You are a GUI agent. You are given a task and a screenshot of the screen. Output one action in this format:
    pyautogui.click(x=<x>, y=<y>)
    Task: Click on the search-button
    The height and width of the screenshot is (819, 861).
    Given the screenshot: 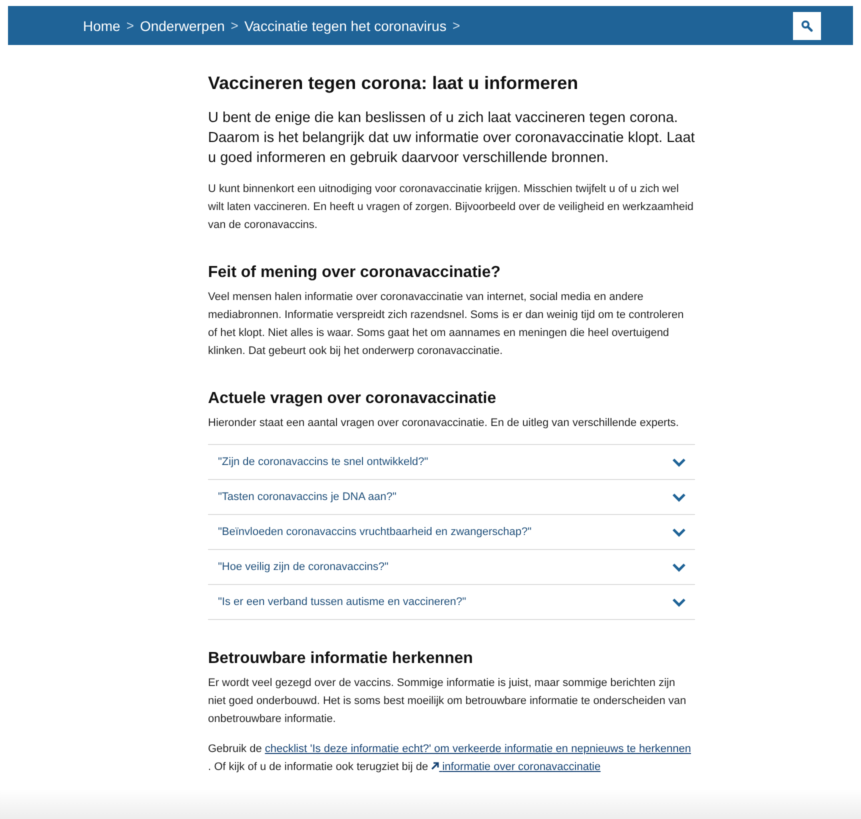 What is the action you would take?
    pyautogui.click(x=807, y=26)
    